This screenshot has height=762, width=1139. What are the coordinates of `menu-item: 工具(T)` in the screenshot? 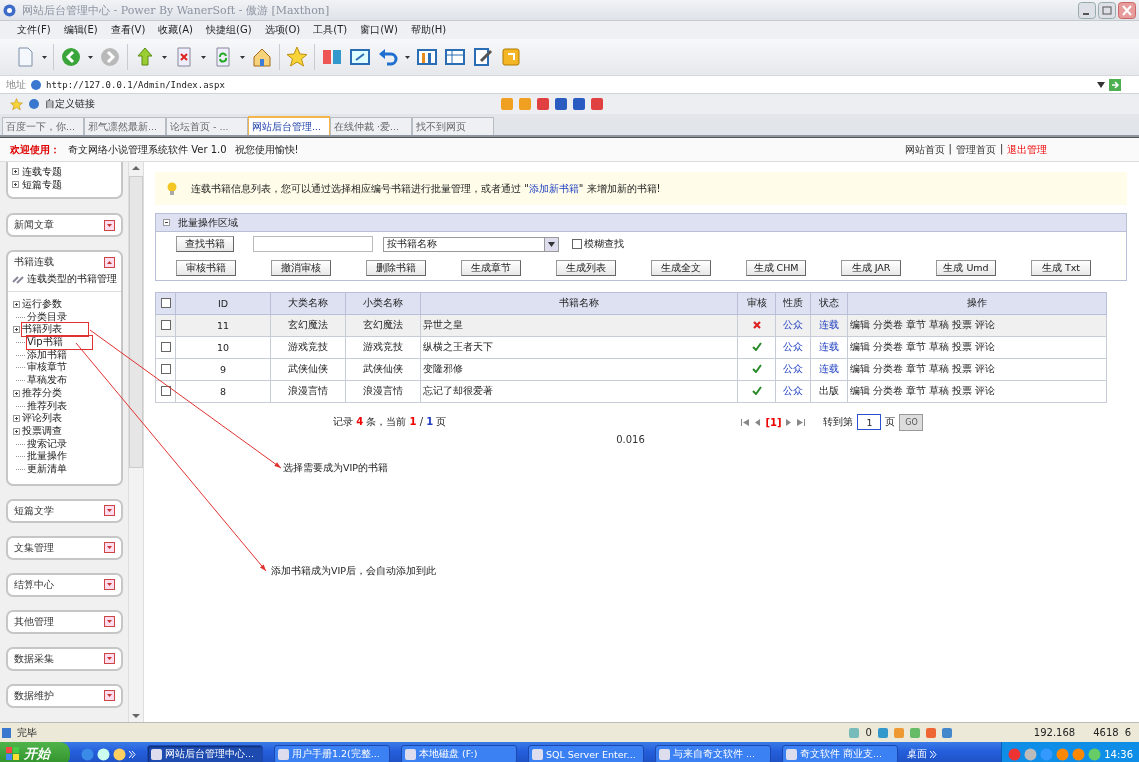 It's located at (332, 30).